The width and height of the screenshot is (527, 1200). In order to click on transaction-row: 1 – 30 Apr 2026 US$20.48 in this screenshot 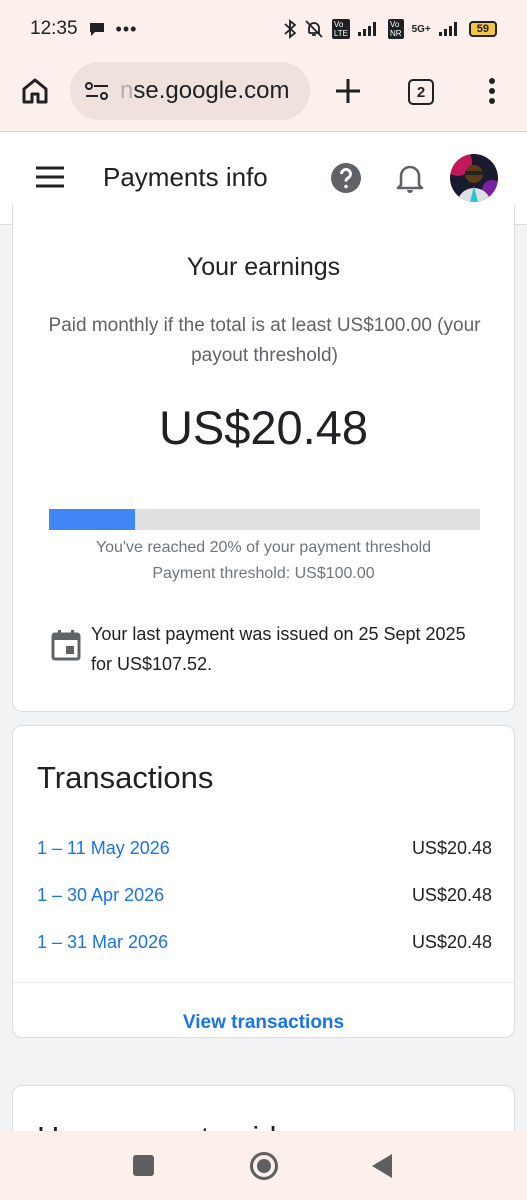, I will do `click(264, 898)`.